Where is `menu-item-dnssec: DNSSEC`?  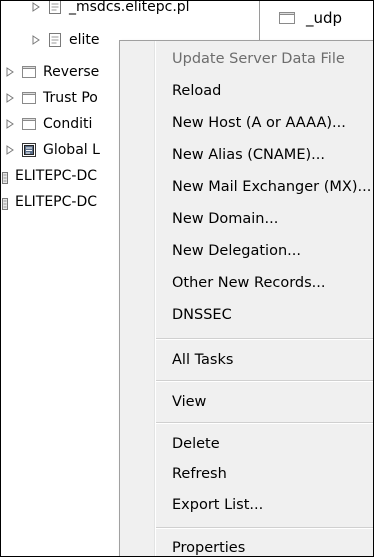 menu-item-dnssec: DNSSEC is located at coordinates (202, 315).